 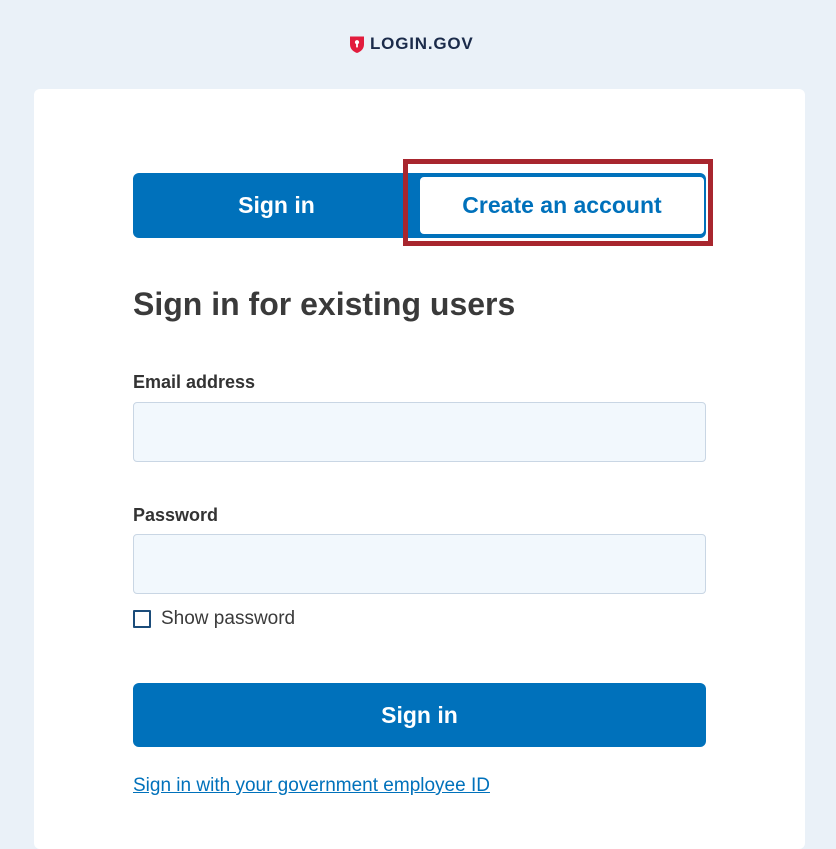 What do you see at coordinates (176, 515) in the screenshot?
I see `password-label: Password` at bounding box center [176, 515].